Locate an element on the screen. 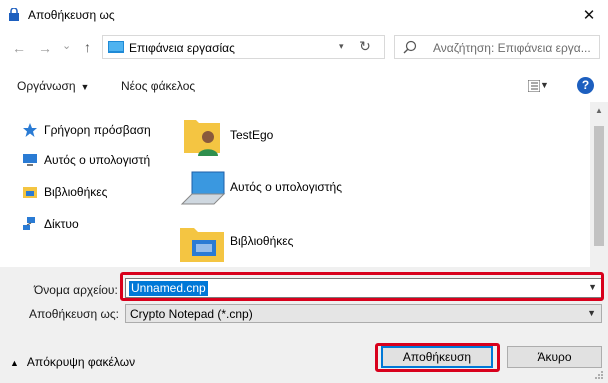  chevron-down-icon: ▾ is located at coordinates (341, 46).